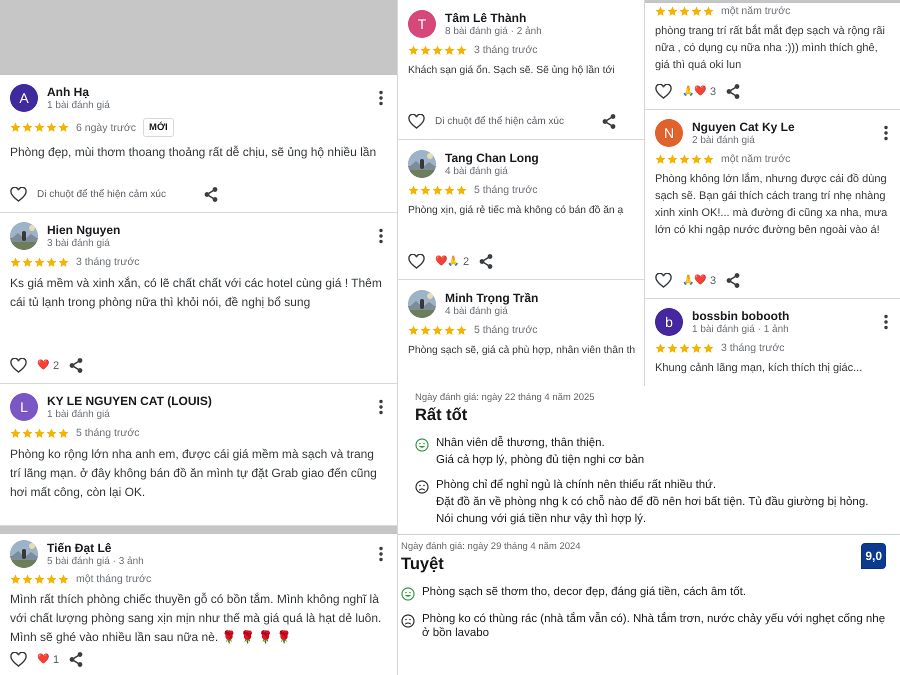 The height and width of the screenshot is (675, 900). What do you see at coordinates (208, 401) in the screenshot?
I see `reviewer-name: KY LE NGUYEN CAT (LOUIS)` at bounding box center [208, 401].